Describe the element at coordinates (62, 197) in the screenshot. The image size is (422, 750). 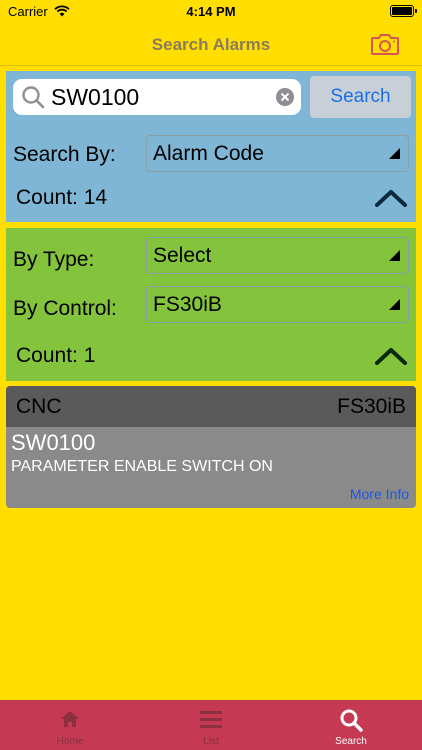
I see `search-count: Count: 14` at that location.